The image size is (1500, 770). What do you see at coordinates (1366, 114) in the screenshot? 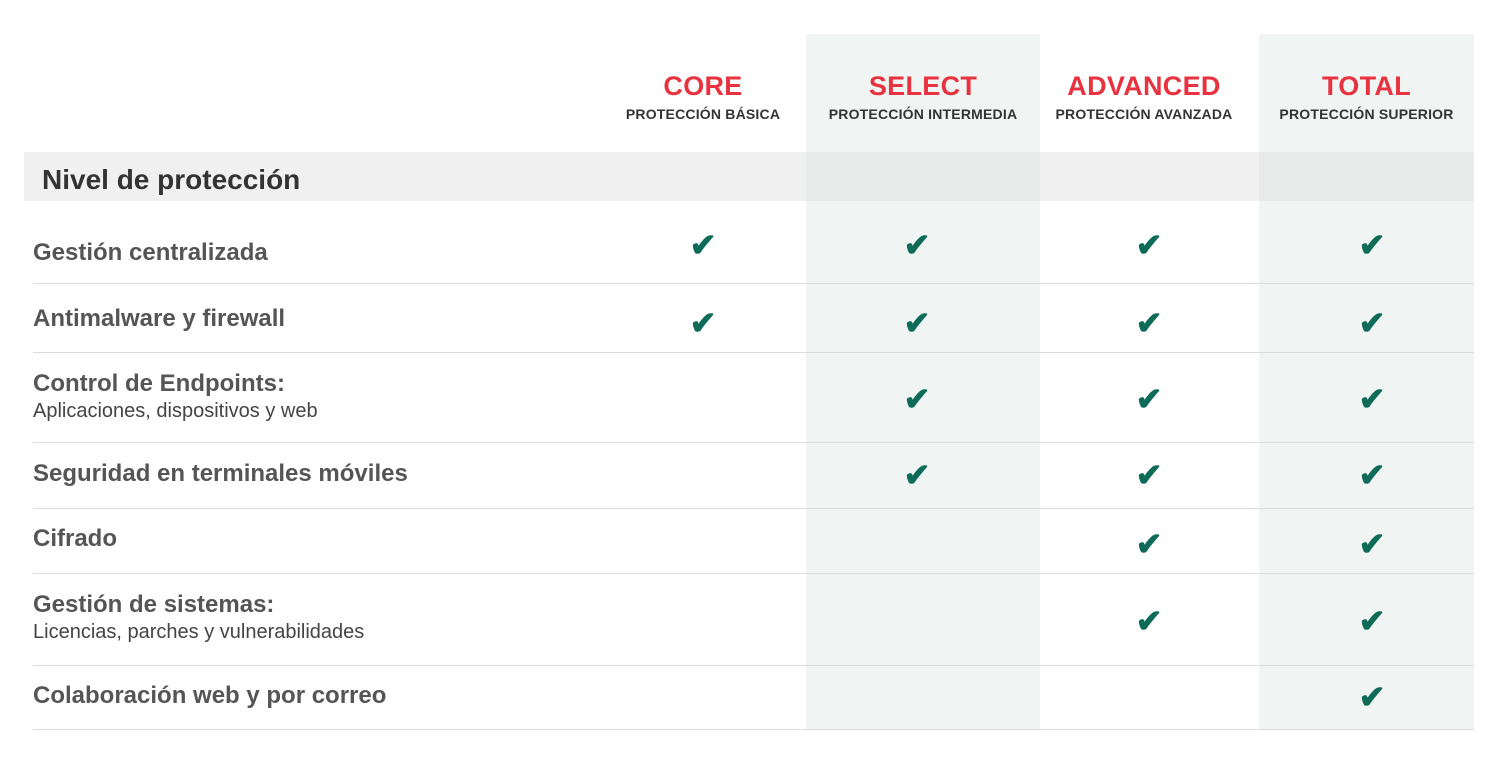
I see `tier-description: PROTECCIÓN SUPERIOR` at bounding box center [1366, 114].